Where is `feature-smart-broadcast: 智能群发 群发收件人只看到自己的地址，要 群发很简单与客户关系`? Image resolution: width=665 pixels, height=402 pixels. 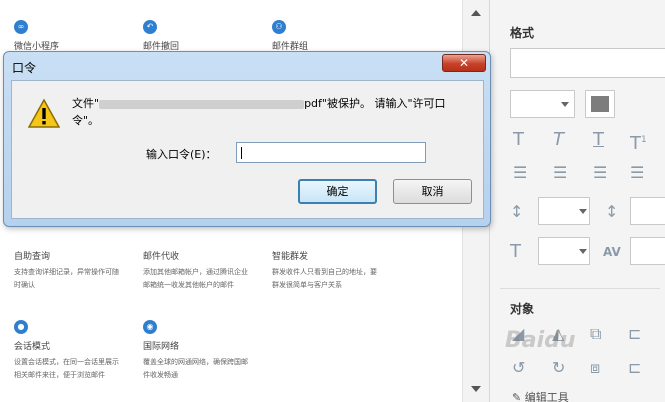 feature-smart-broadcast: 智能群发 群发收件人只看到自己的地址，要 群发很简单与客户关系 is located at coordinates (337, 261).